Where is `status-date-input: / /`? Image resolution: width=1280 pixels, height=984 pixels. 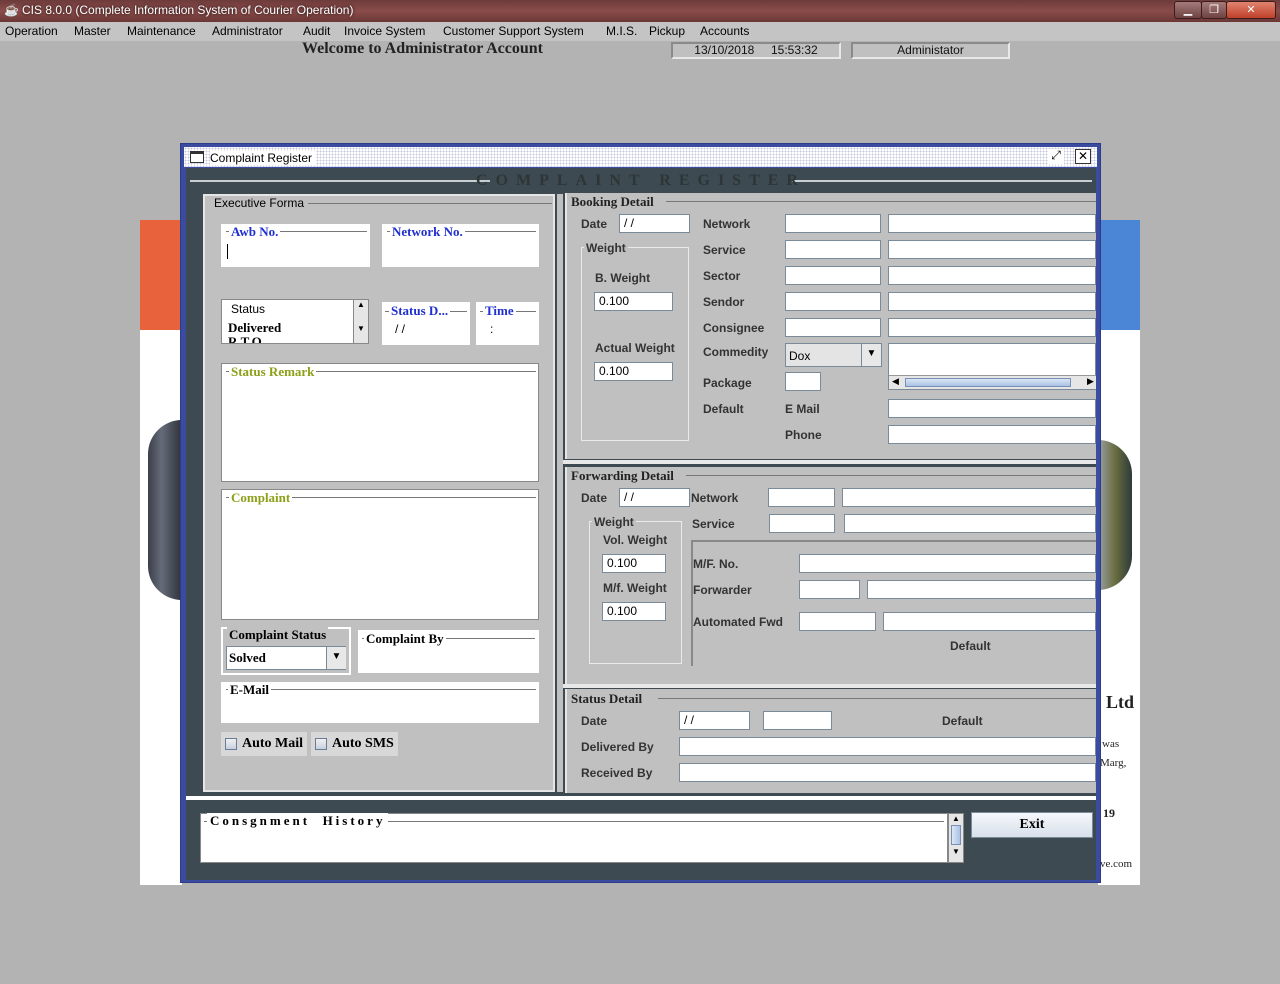 status-date-input: / / is located at coordinates (400, 329).